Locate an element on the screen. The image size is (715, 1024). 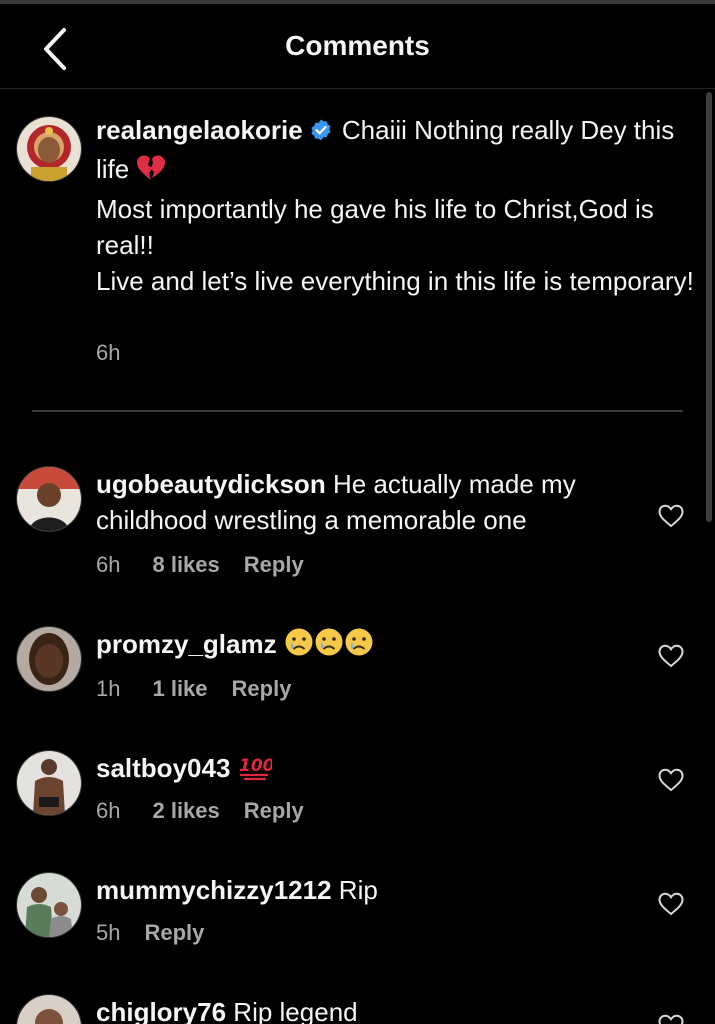
hundred-points-icon: 100 is located at coordinates (256, 770).